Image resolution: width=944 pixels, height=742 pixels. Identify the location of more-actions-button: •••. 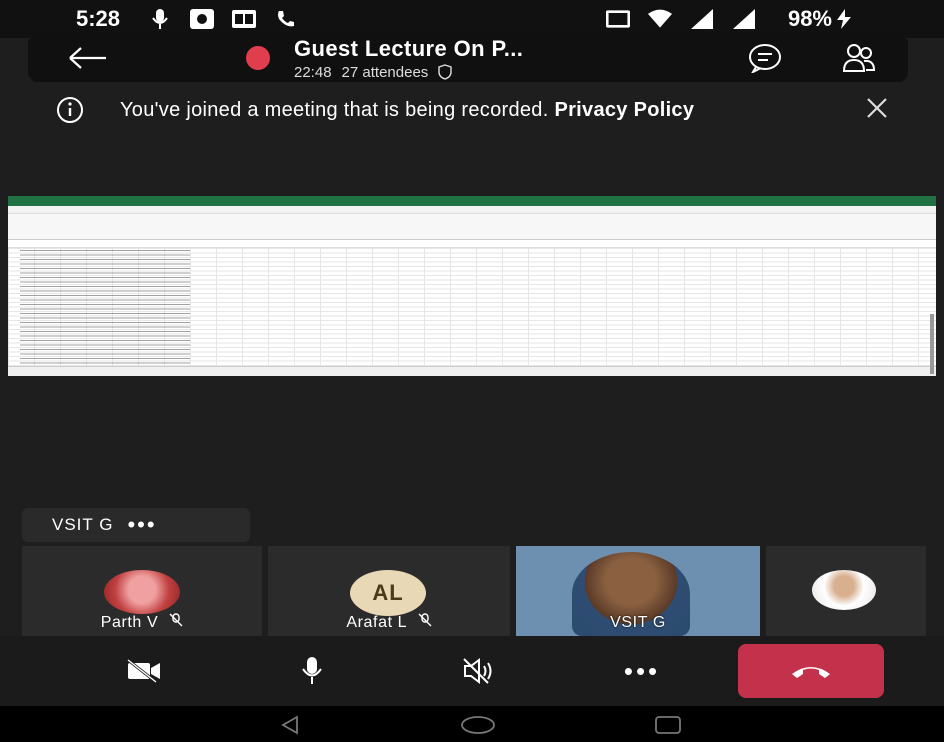
(642, 671).